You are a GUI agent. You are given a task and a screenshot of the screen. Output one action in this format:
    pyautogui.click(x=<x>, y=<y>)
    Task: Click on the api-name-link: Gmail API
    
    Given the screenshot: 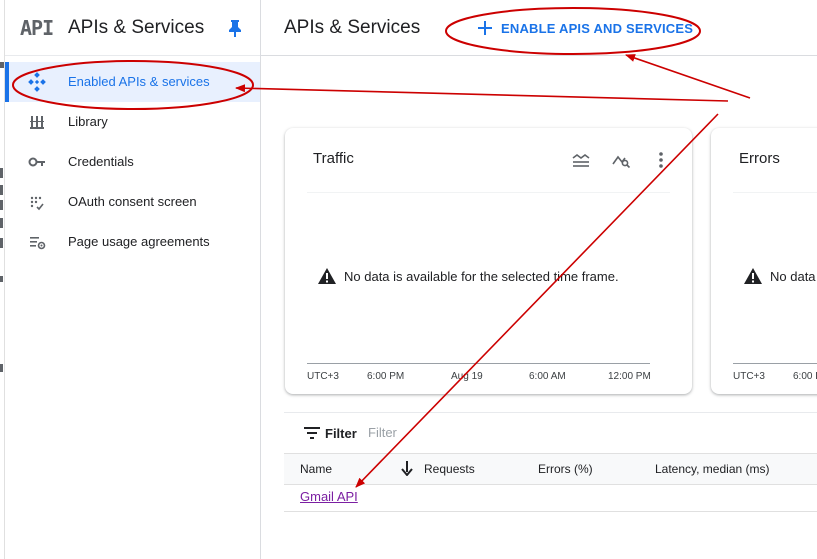 What is the action you would take?
    pyautogui.click(x=329, y=496)
    